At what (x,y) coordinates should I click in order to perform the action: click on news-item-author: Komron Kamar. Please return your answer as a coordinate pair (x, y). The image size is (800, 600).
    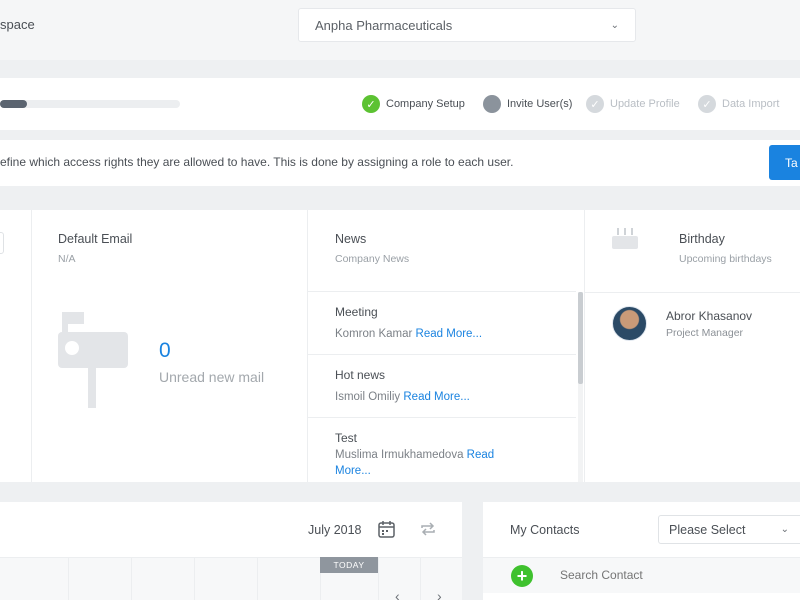
    Looking at the image, I should click on (374, 334).